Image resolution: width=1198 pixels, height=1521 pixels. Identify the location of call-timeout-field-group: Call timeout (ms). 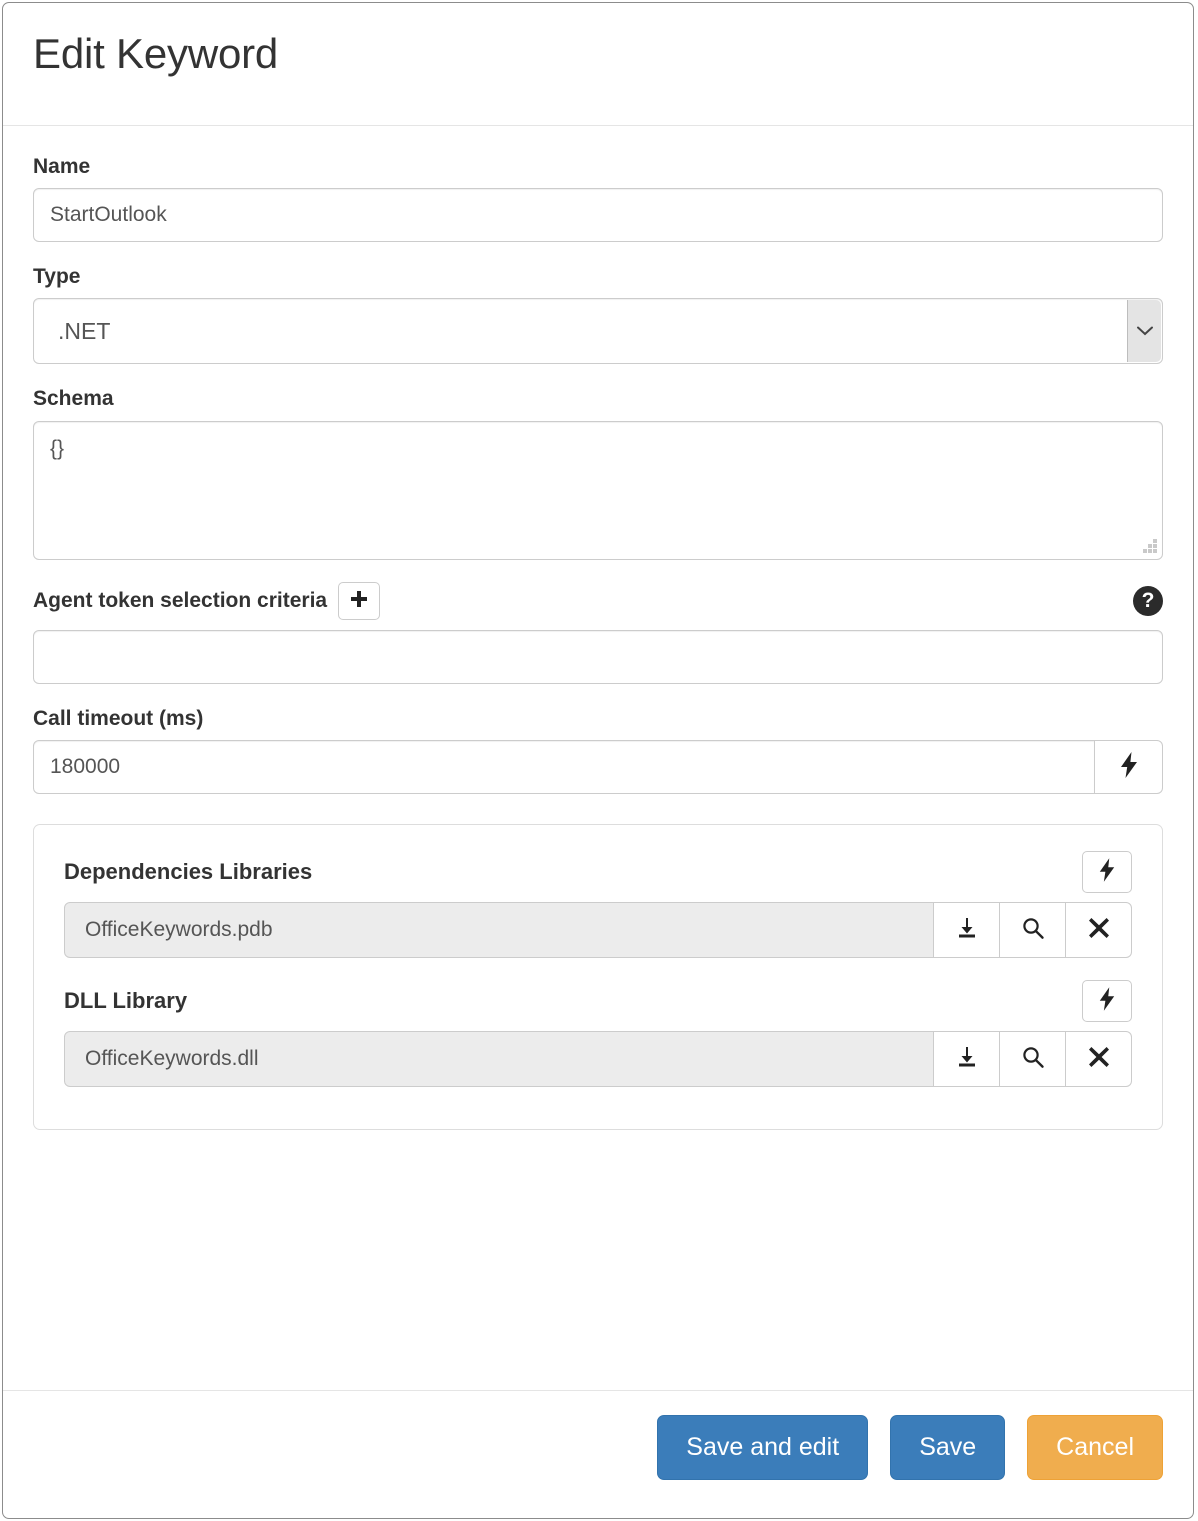
(598, 750).